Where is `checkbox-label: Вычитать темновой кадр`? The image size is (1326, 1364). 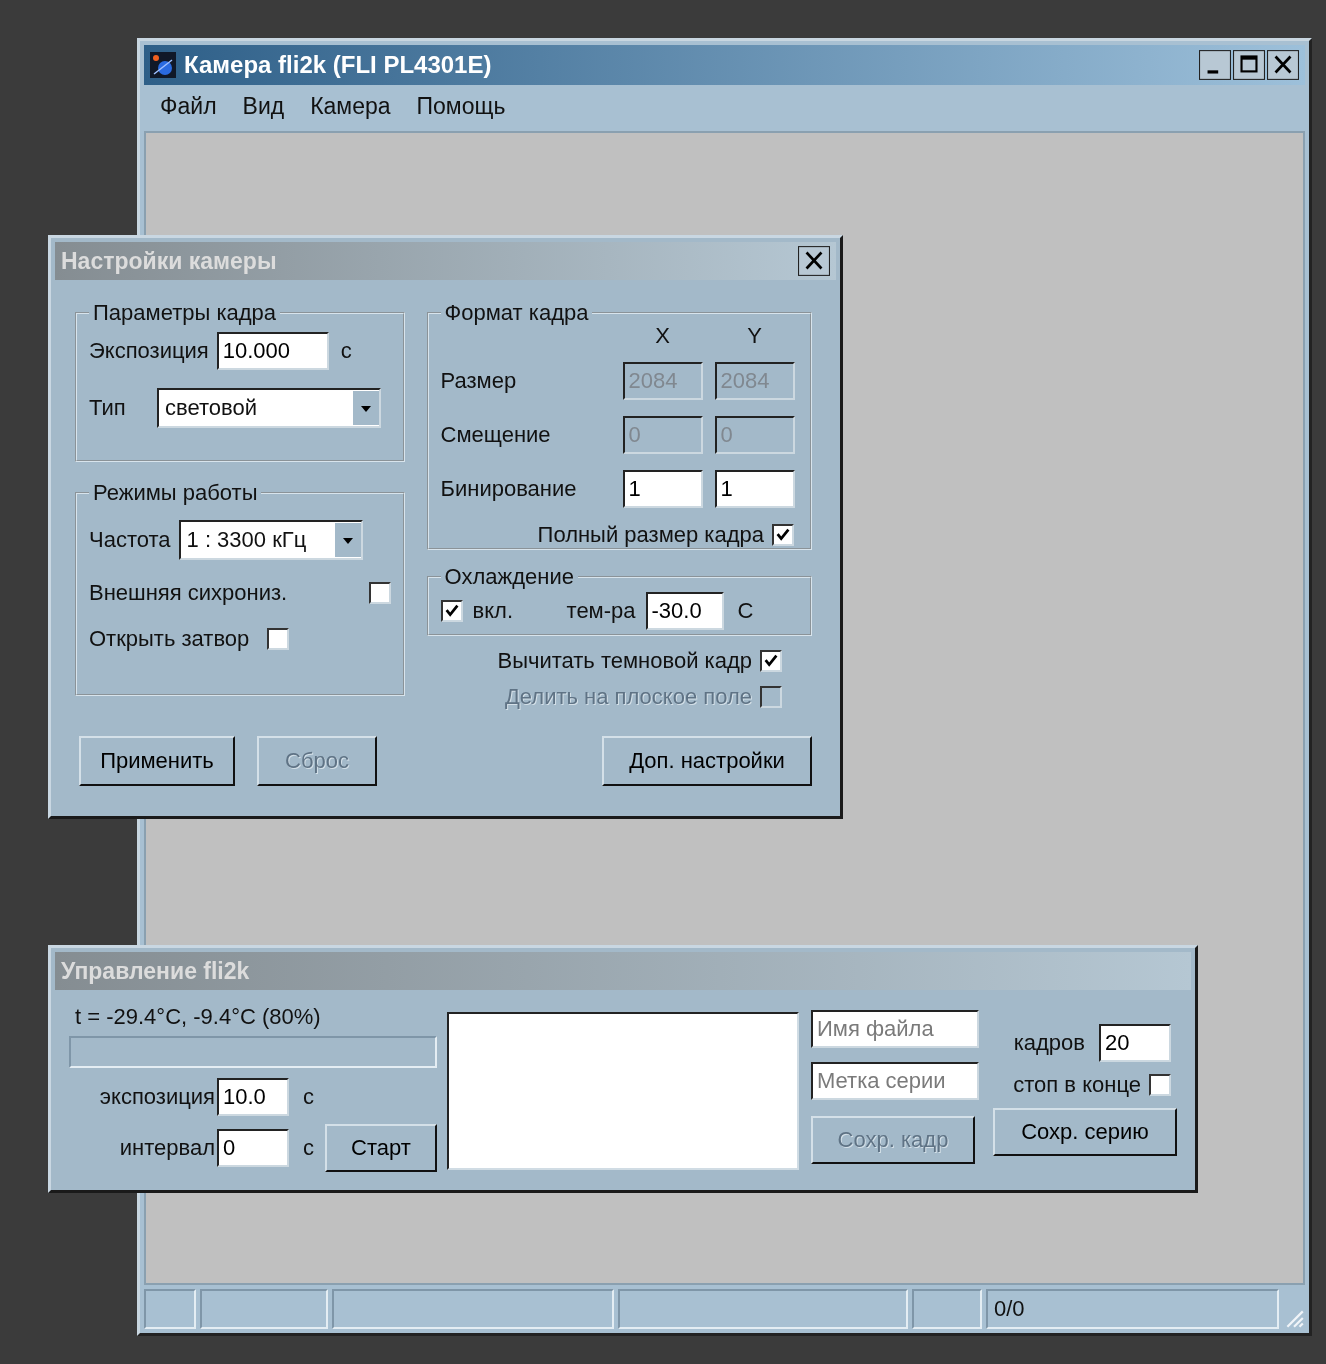 checkbox-label: Вычитать темновой кадр is located at coordinates (624, 661).